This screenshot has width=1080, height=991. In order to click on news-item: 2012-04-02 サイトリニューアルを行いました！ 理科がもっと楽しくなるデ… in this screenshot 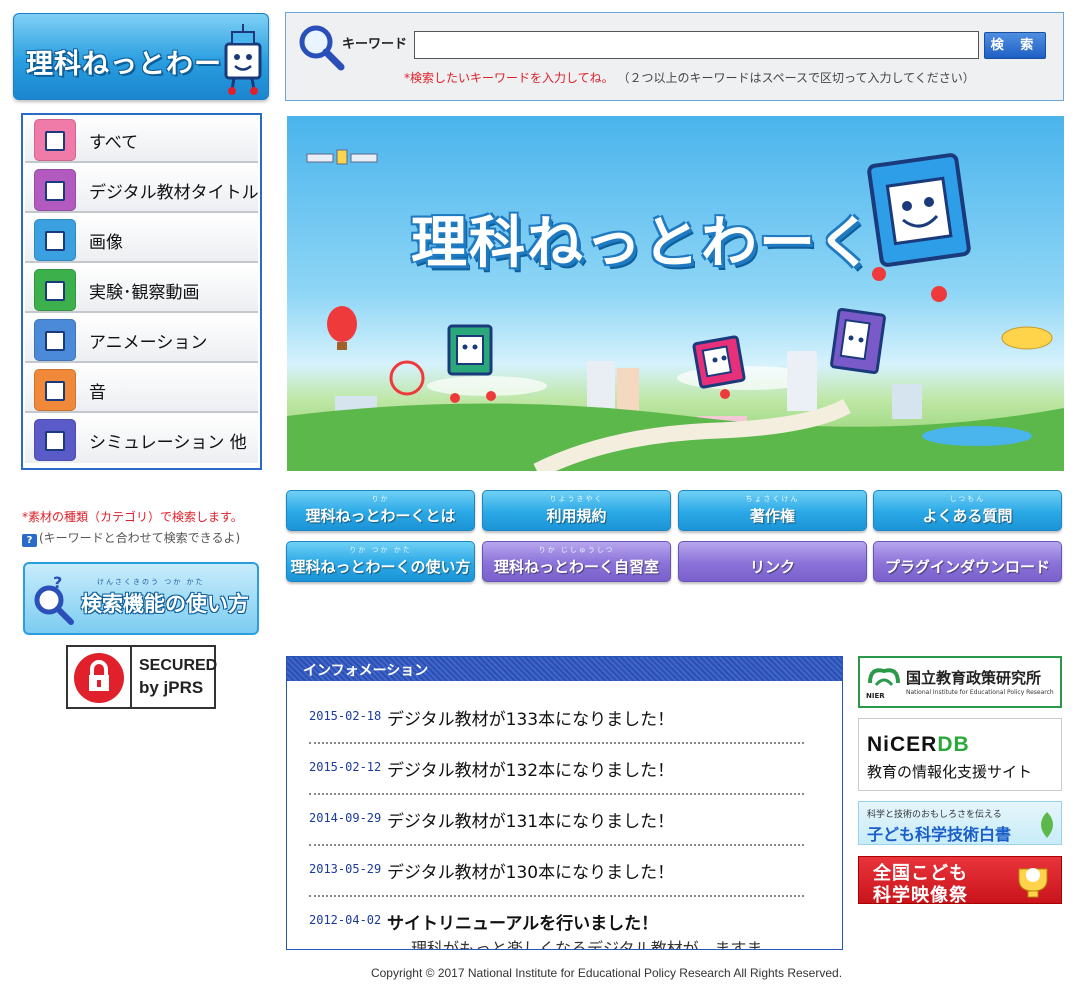, I will do `click(556, 923)`.